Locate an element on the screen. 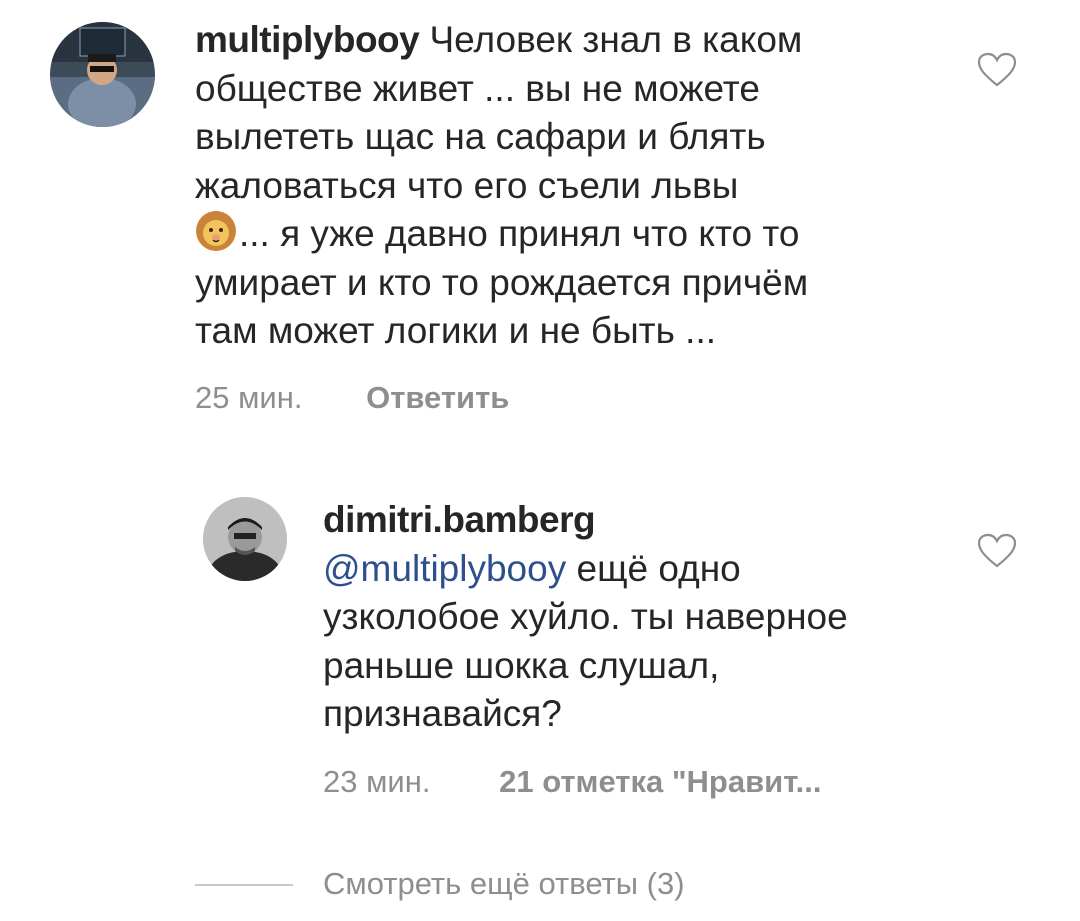 This screenshot has height=921, width=1080. reply-line-1: @multiplybooy ещё одно is located at coordinates (643, 569).